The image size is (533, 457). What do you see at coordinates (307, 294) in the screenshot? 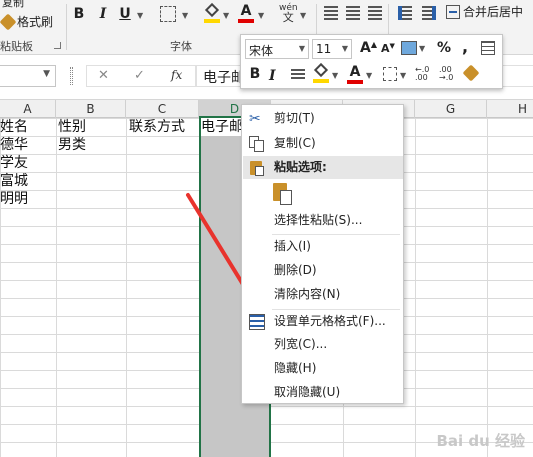
I see `menu-item-clear-contents-label: 清除内容(N)` at bounding box center [307, 294].